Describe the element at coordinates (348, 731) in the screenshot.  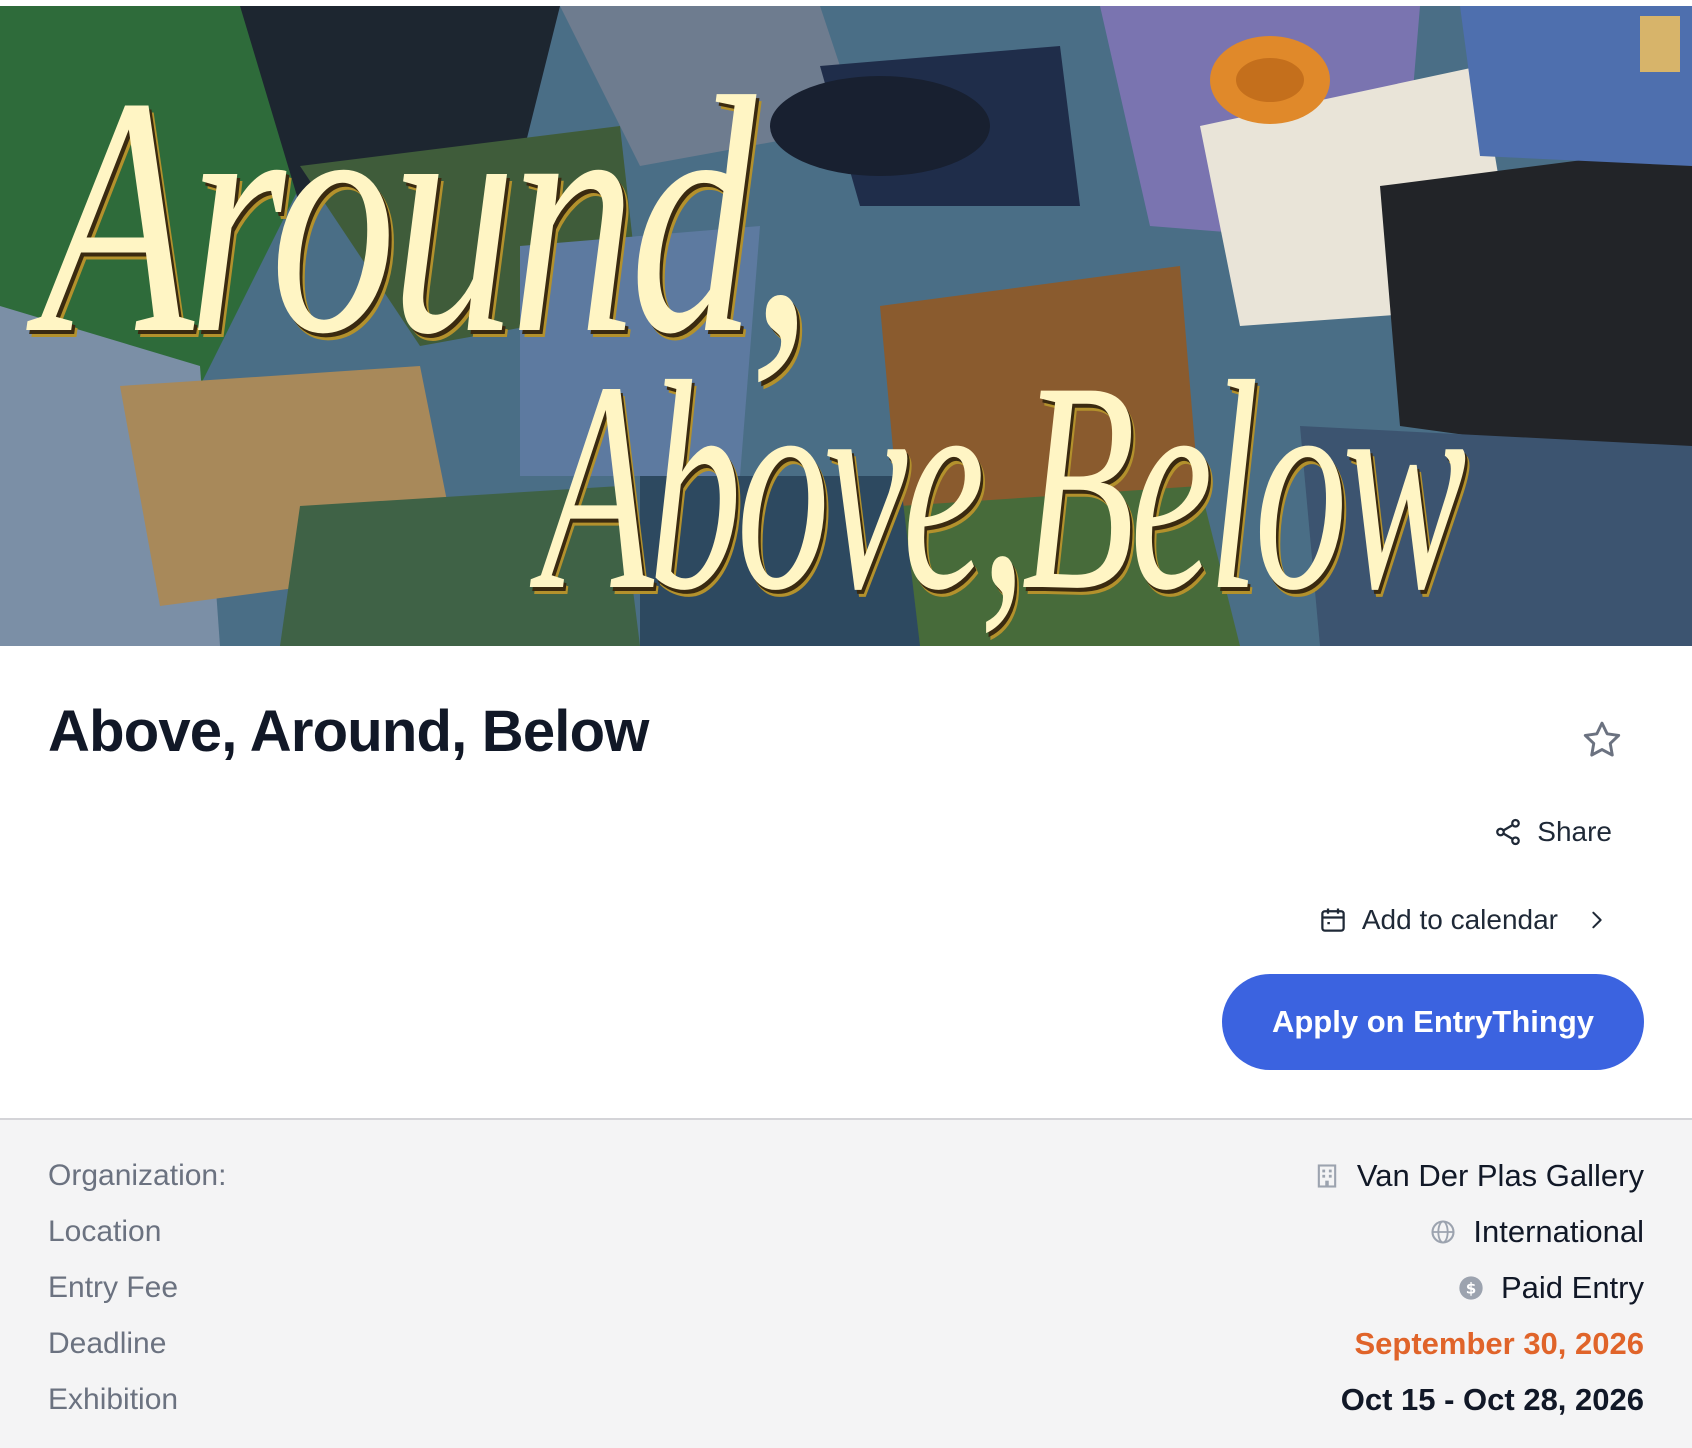
I see `page-title: Above, Around, Below` at that location.